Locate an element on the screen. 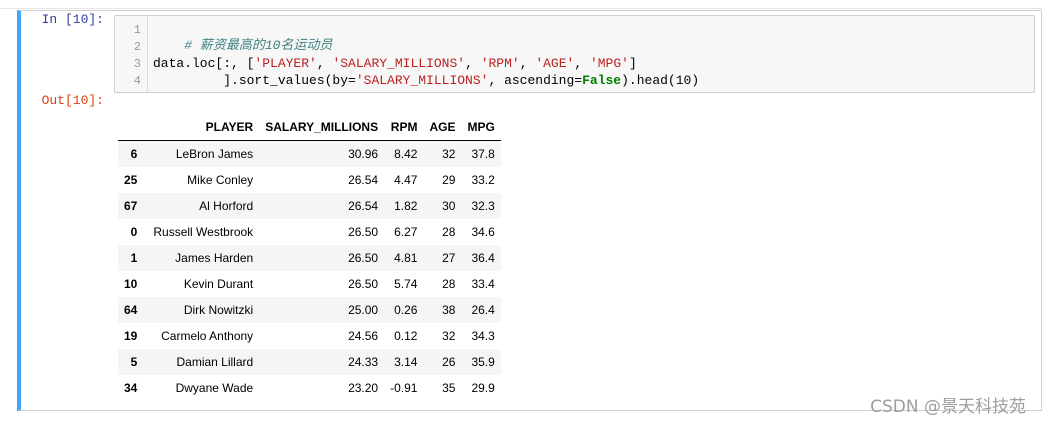 The height and width of the screenshot is (422, 1042). cell-rpm: 0.12 is located at coordinates (406, 336).